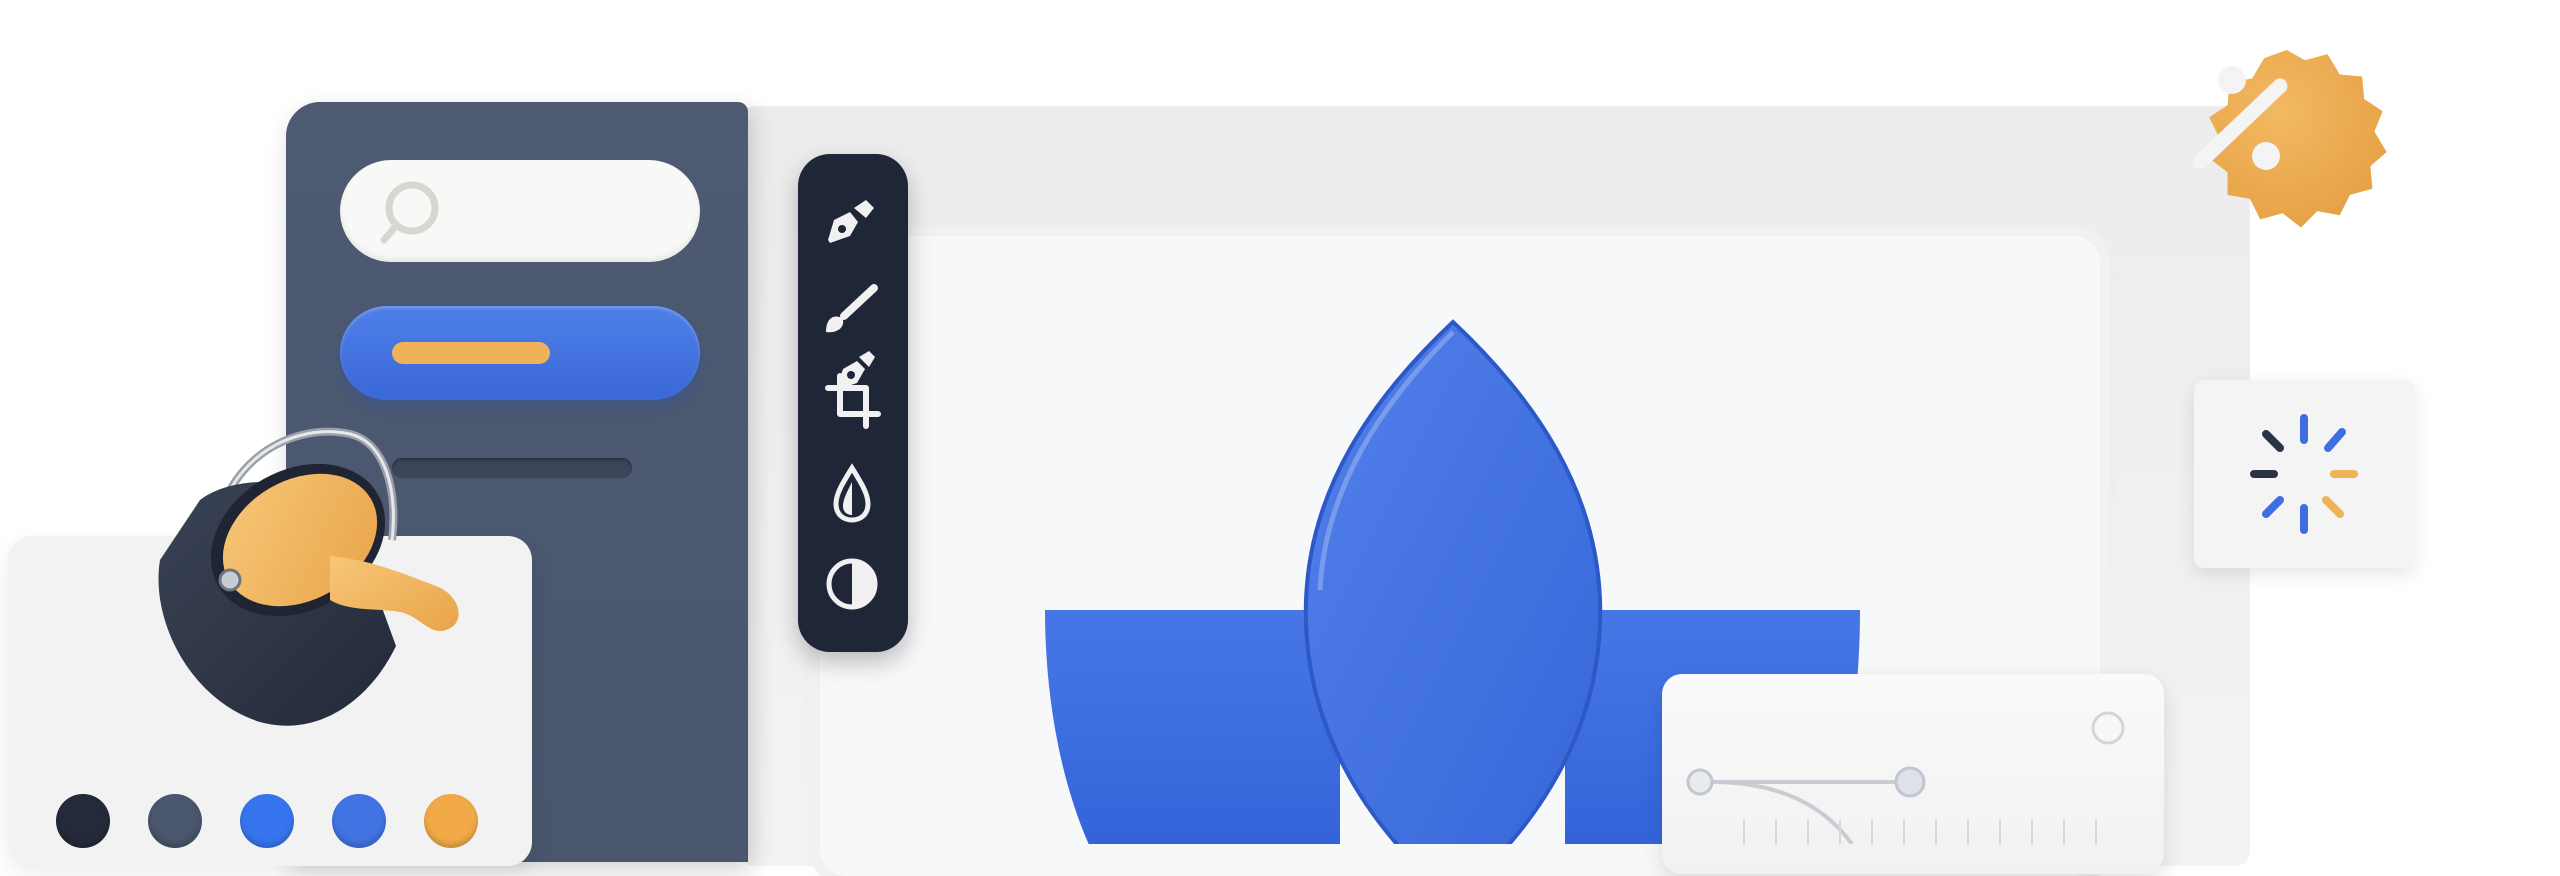 This screenshot has width=2560, height=876. I want to click on curve-handle-start, so click(1702, 782).